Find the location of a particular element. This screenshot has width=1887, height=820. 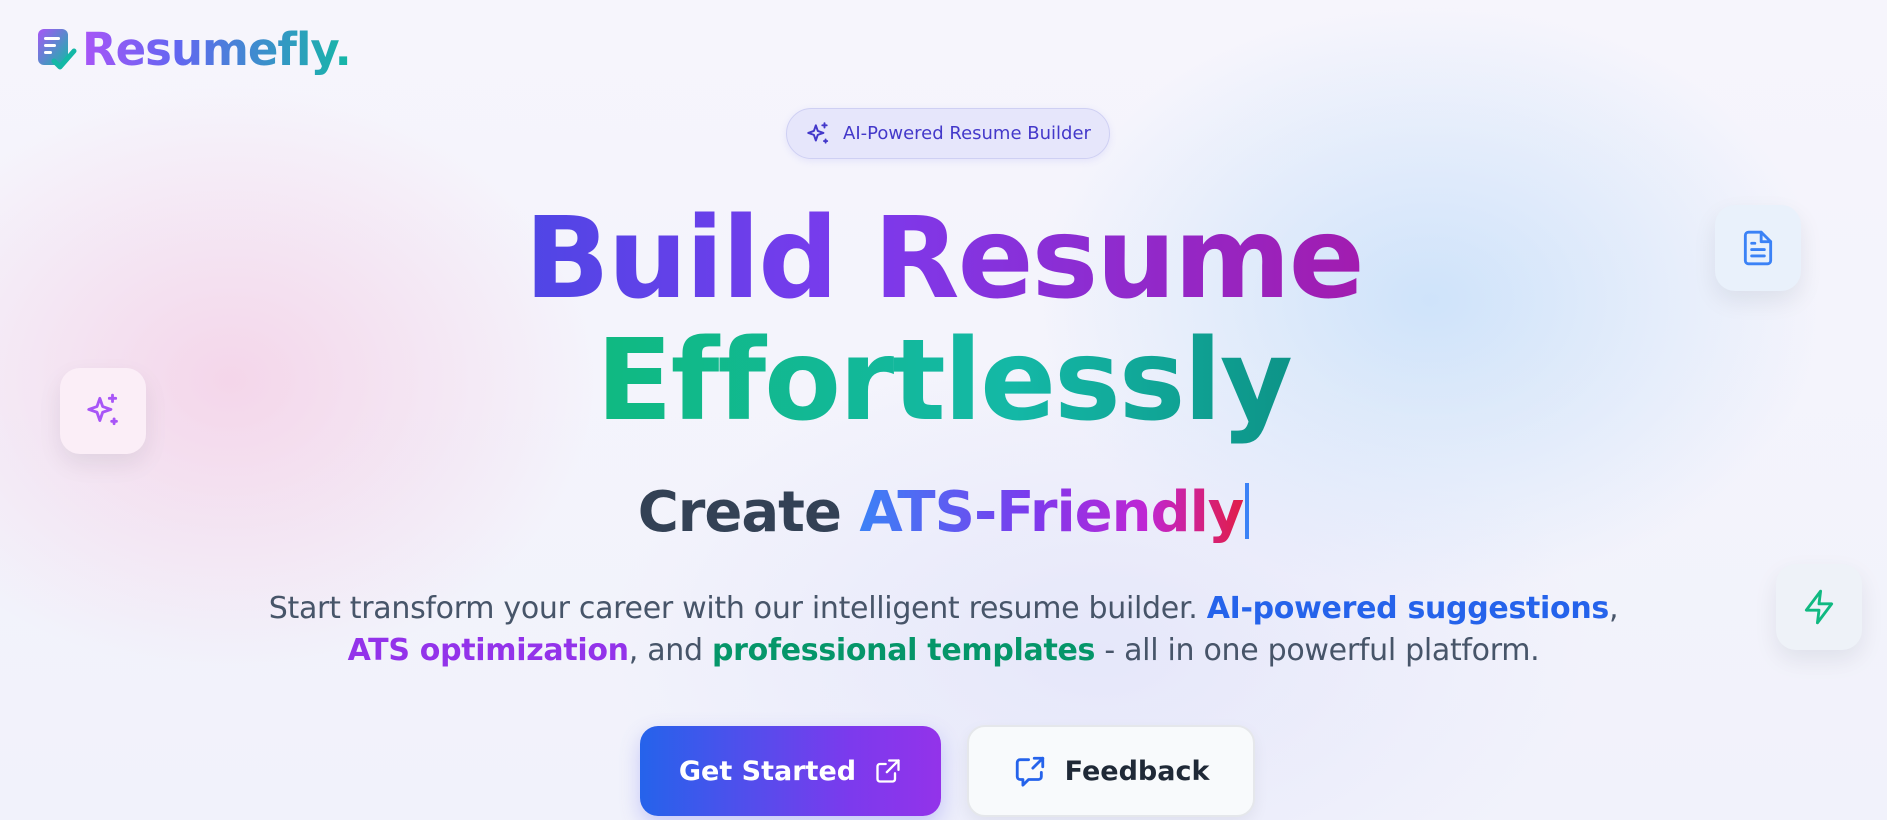

get-started-label: Get Started is located at coordinates (767, 771).